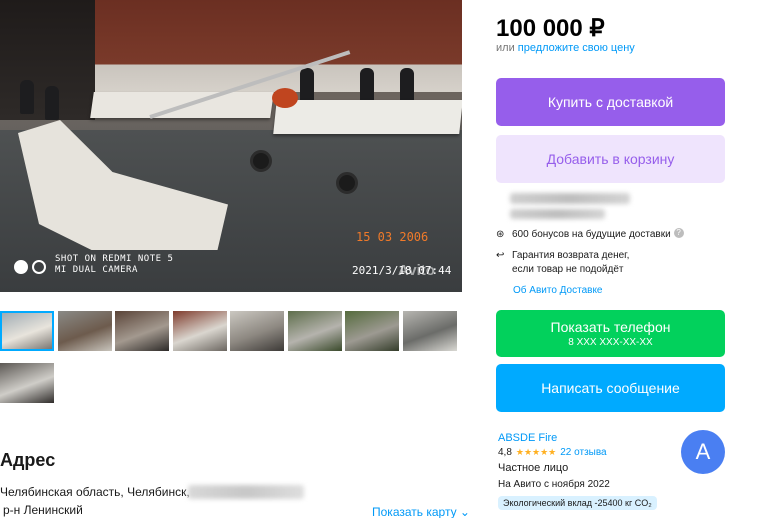 This screenshot has height=518, width=760. I want to click on buy-with-delivery-button: Купить с доставкой, so click(610, 102).